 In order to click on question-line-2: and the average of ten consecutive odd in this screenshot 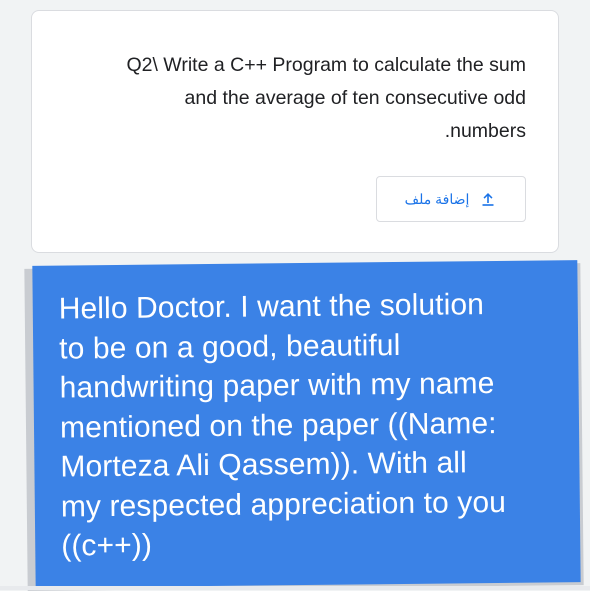, I will do `click(355, 98)`.